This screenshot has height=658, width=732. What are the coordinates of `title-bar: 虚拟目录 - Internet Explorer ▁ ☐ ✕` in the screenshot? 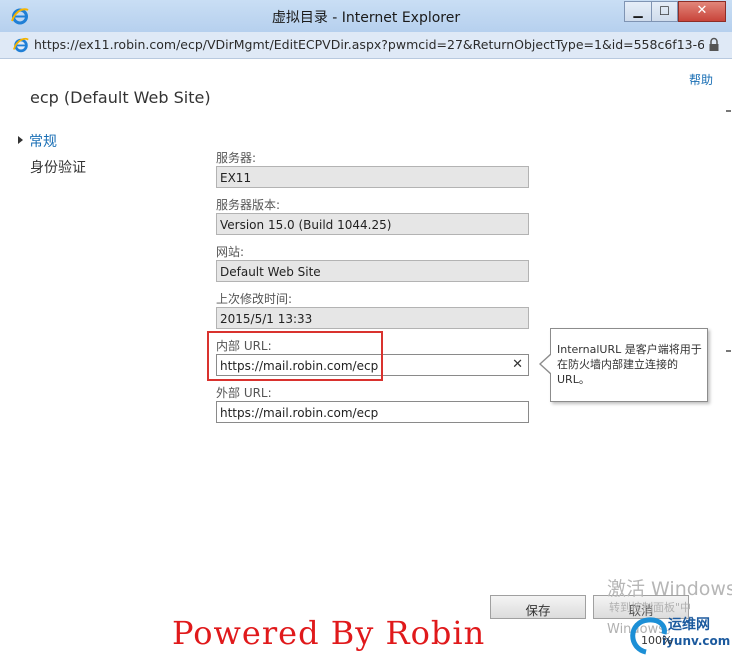 It's located at (366, 16).